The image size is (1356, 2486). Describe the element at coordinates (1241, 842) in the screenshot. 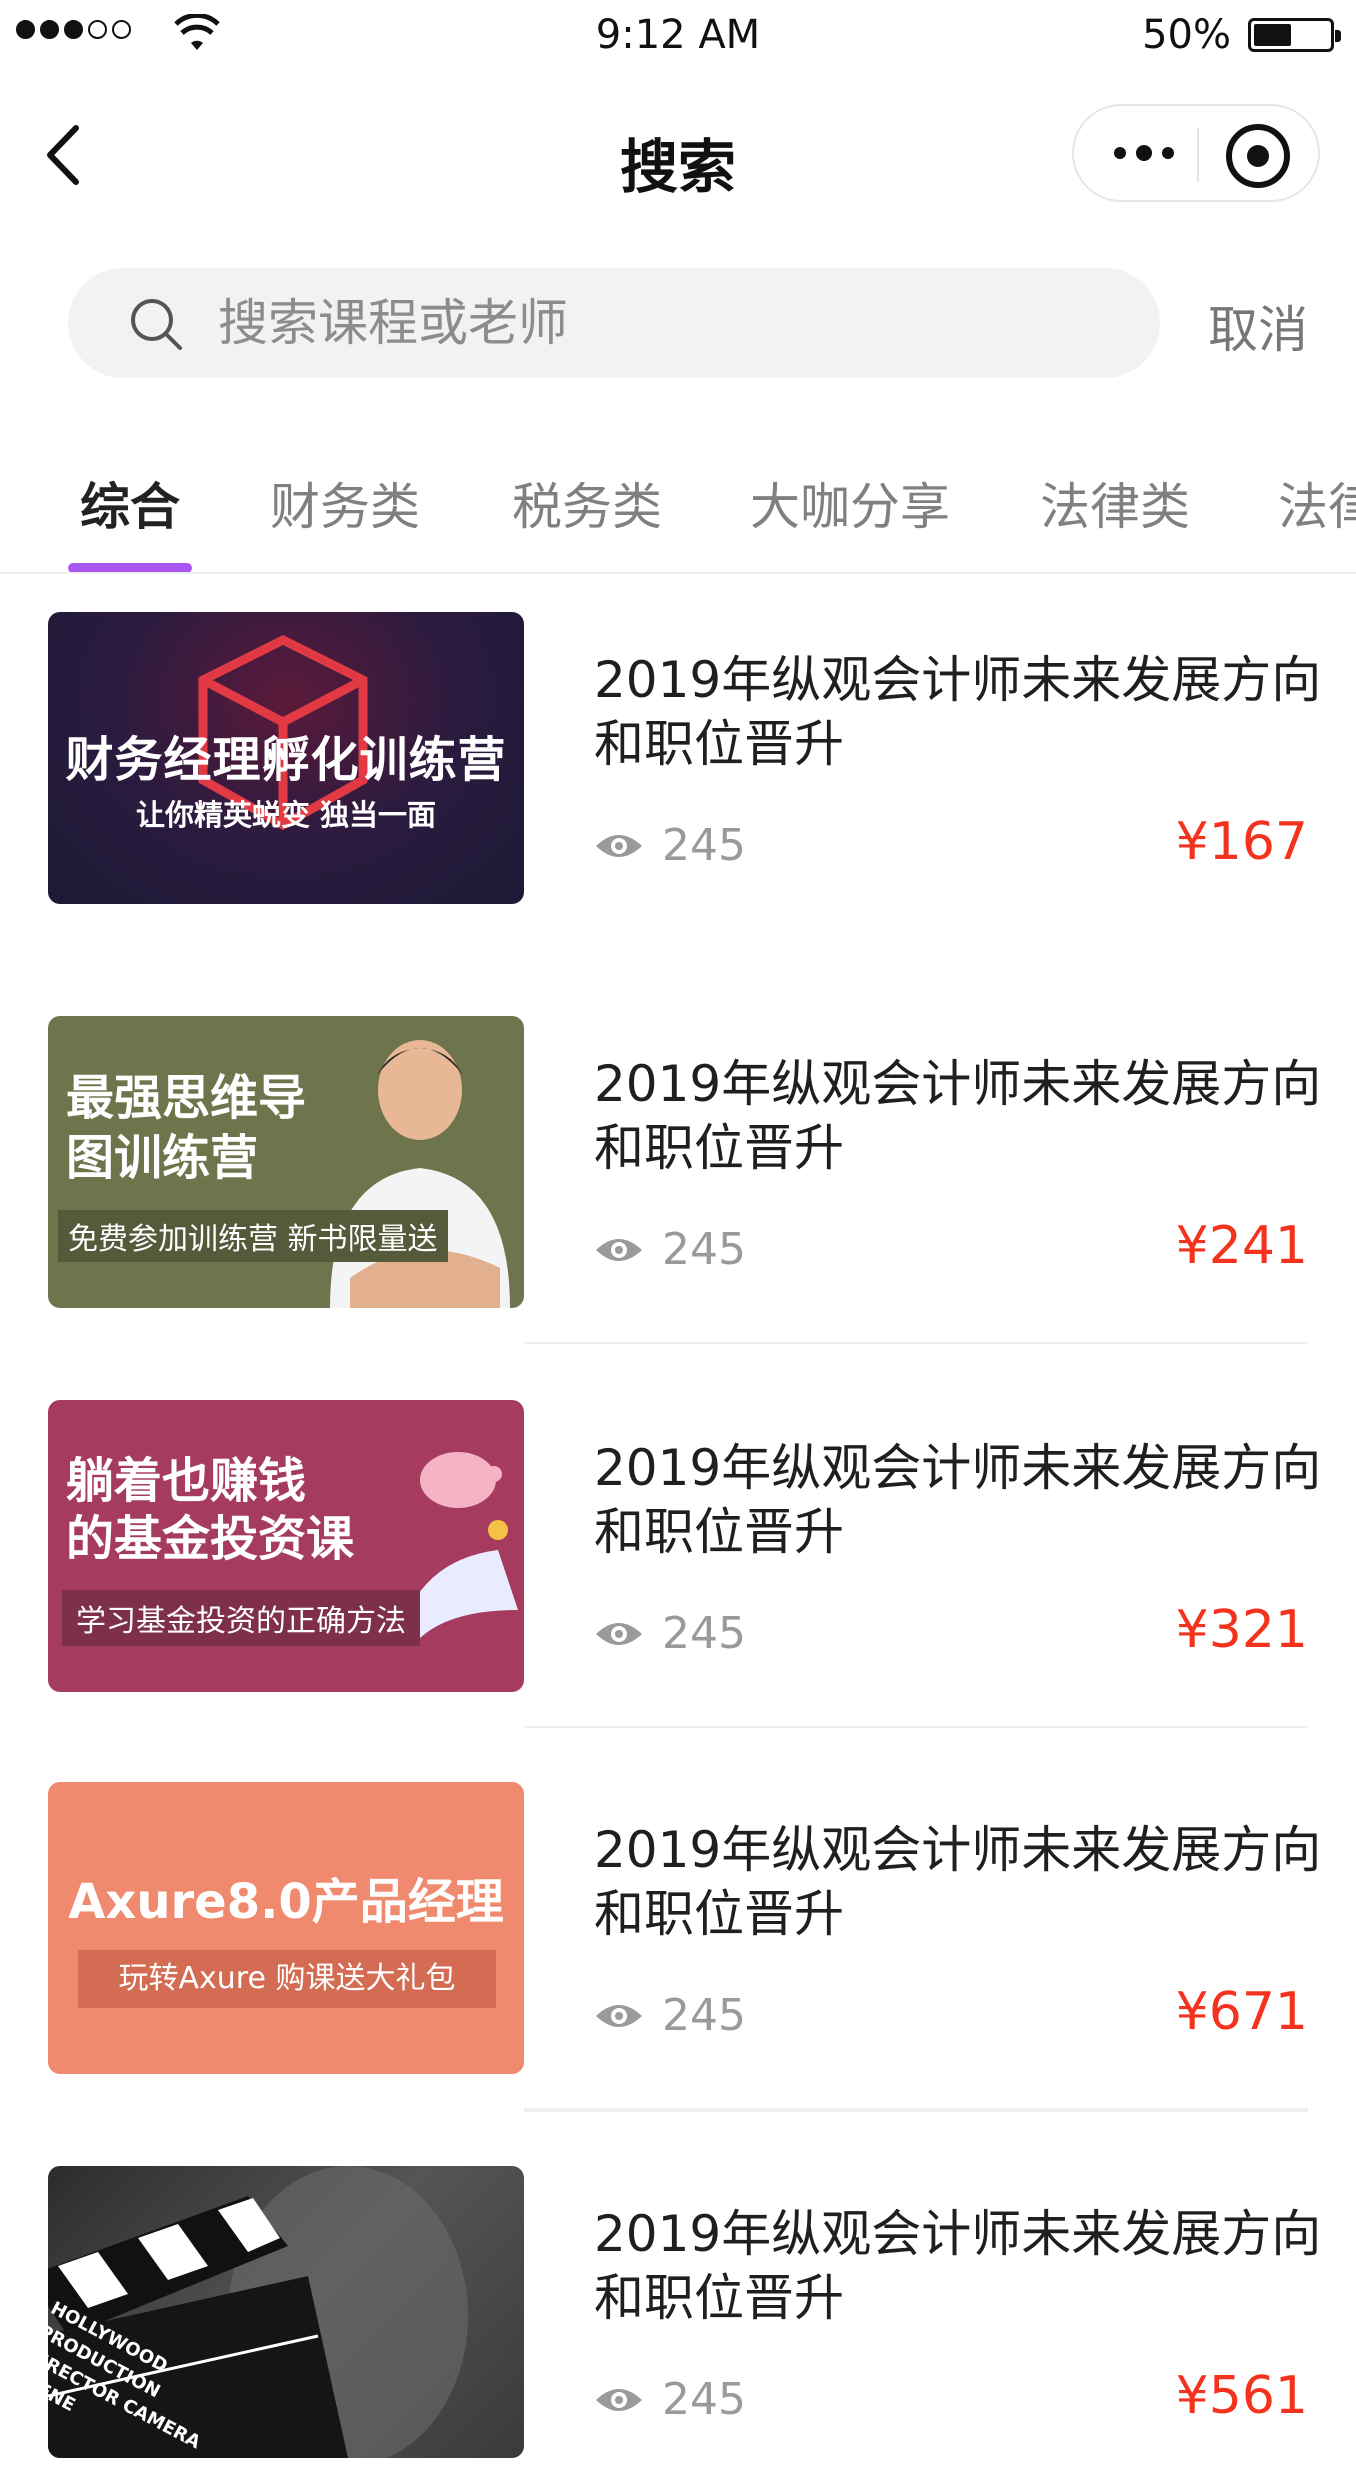

I see `course-price: ¥167` at that location.